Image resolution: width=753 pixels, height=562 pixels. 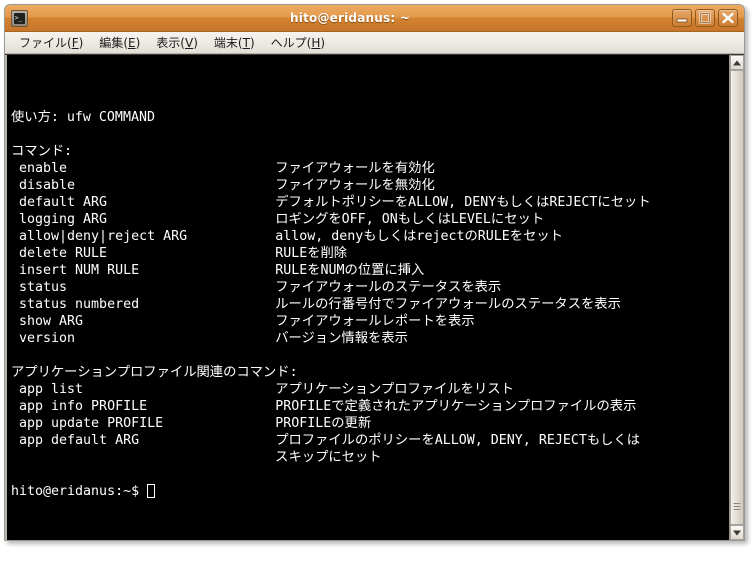 What do you see at coordinates (288, 43) in the screenshot?
I see `menu-help-label: ヘルプ` at bounding box center [288, 43].